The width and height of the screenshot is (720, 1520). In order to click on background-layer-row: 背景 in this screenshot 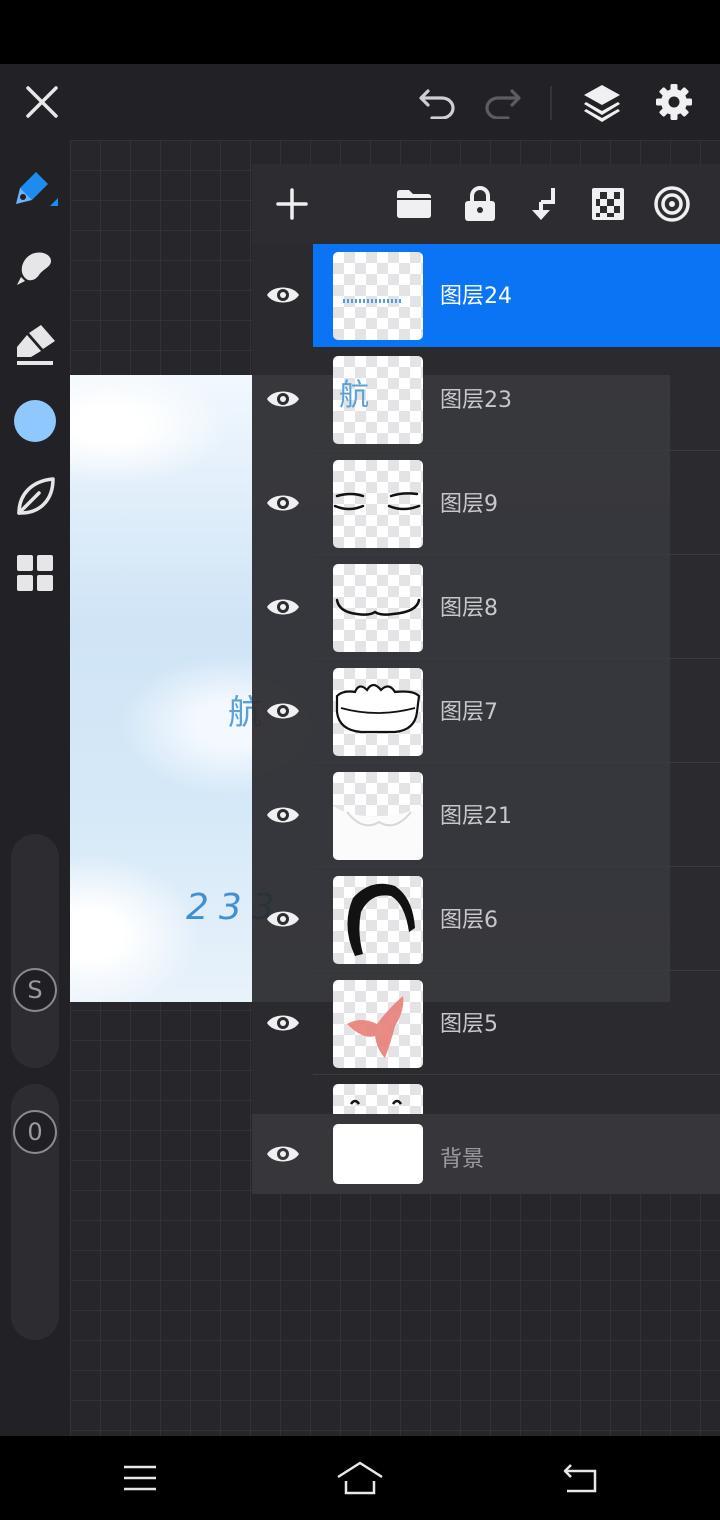, I will do `click(486, 1154)`.